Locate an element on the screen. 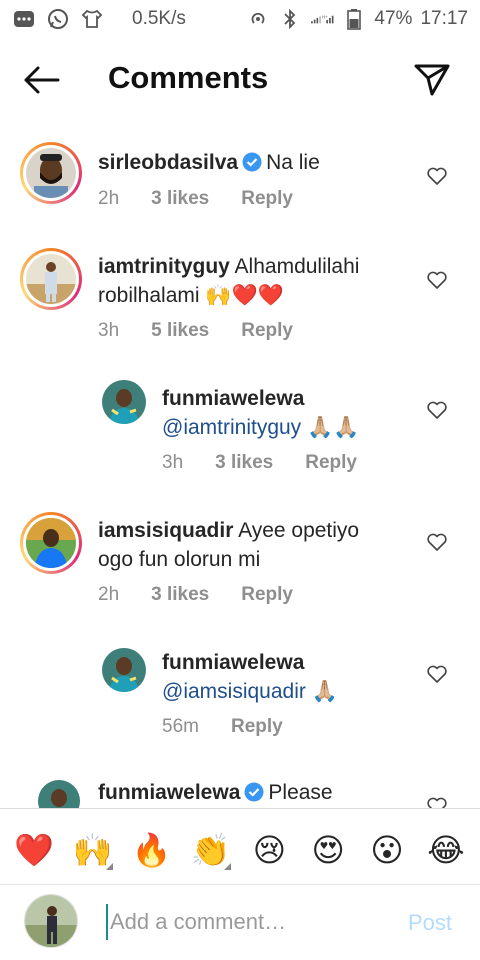  signal-icon: H+ is located at coordinates (322, 19).